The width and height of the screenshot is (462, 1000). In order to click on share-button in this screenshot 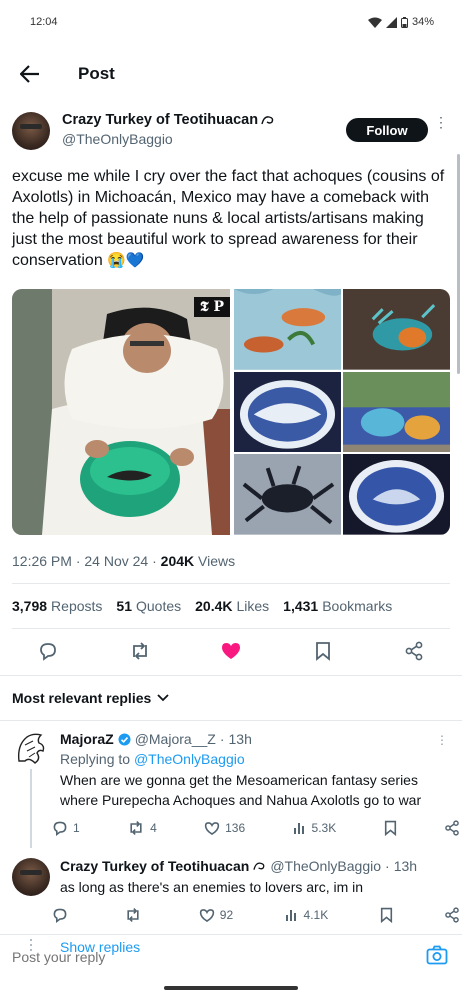, I will do `click(414, 651)`.